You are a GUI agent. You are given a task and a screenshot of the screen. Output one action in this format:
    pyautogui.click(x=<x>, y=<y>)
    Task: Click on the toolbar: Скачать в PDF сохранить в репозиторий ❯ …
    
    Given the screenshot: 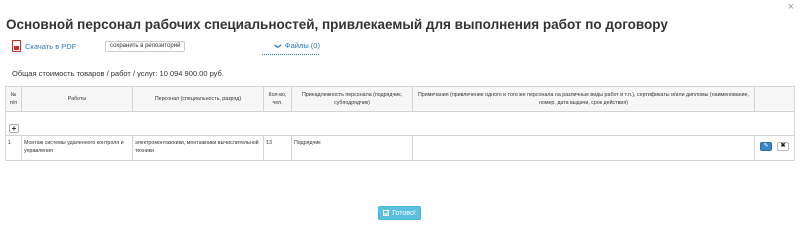 What is the action you would take?
    pyautogui.click(x=402, y=48)
    